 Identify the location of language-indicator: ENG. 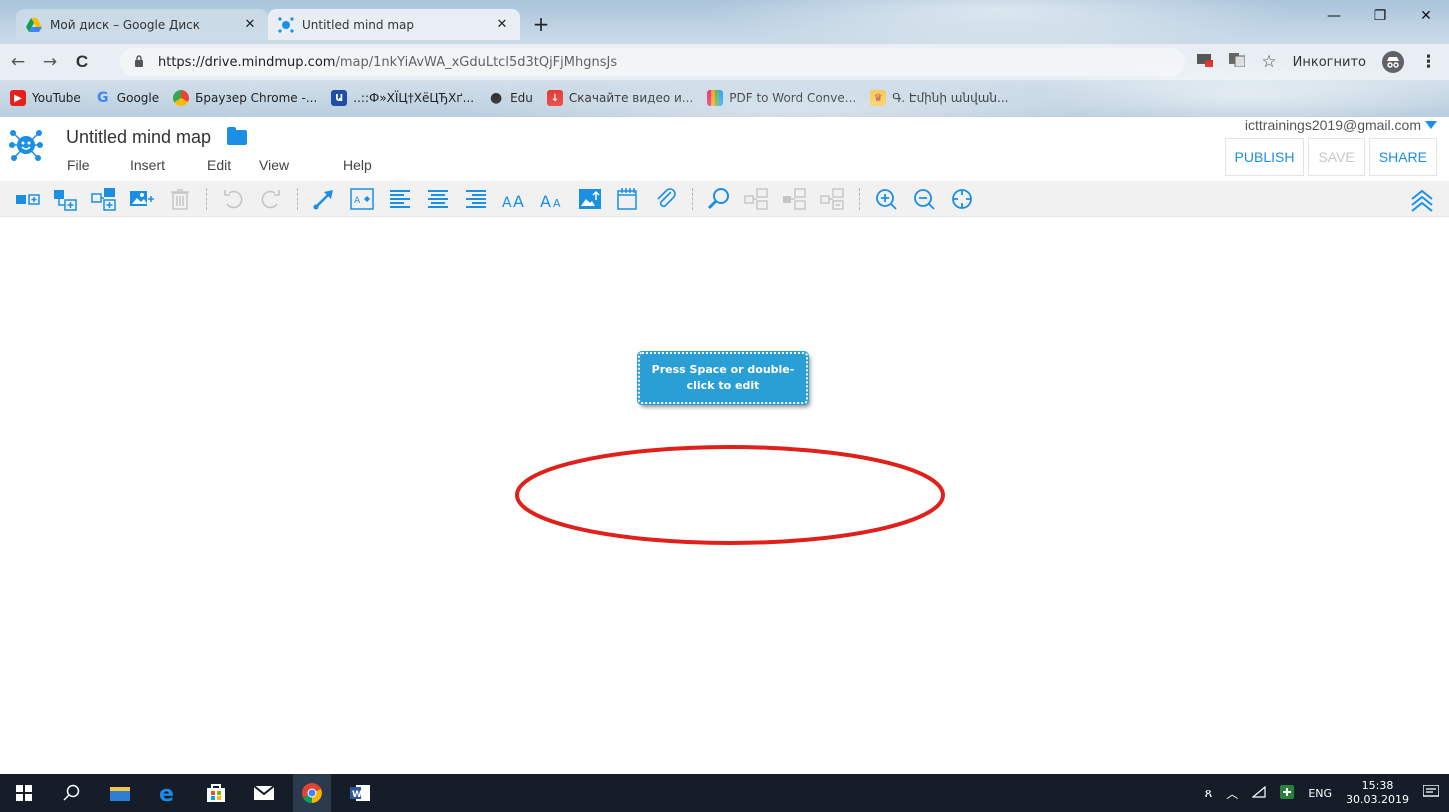
(1320, 793).